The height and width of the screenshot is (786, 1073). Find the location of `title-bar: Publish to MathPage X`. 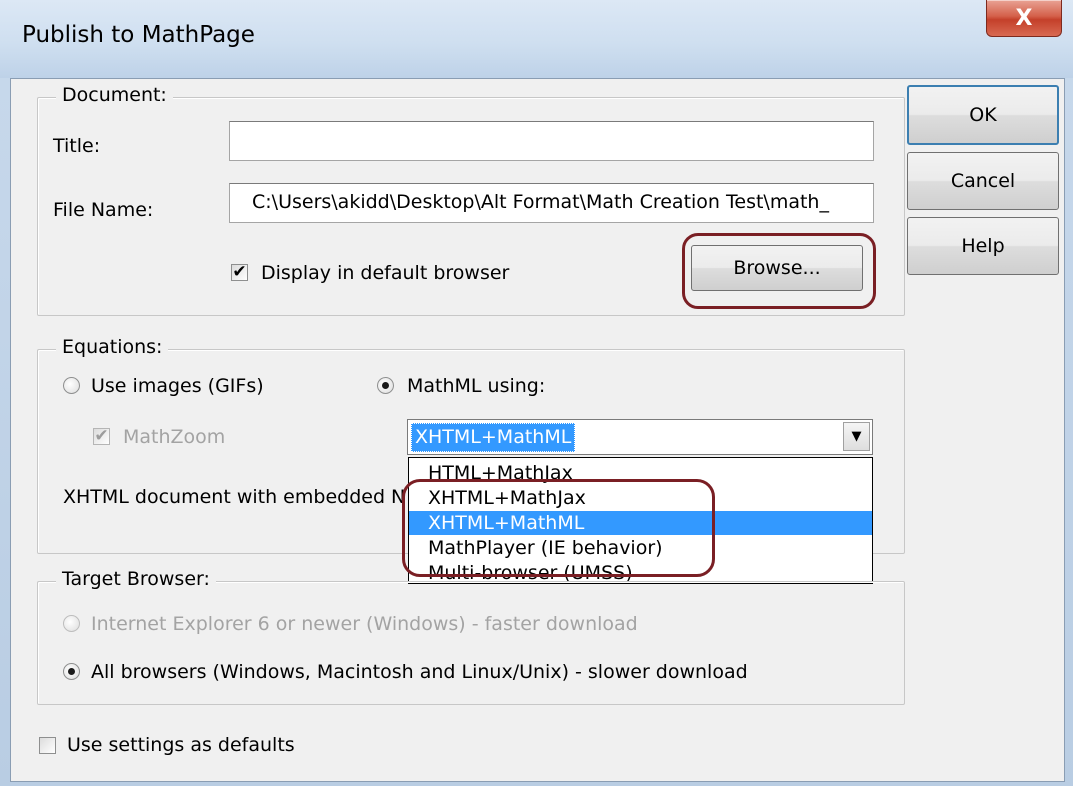

title-bar: Publish to MathPage X is located at coordinates (536, 39).